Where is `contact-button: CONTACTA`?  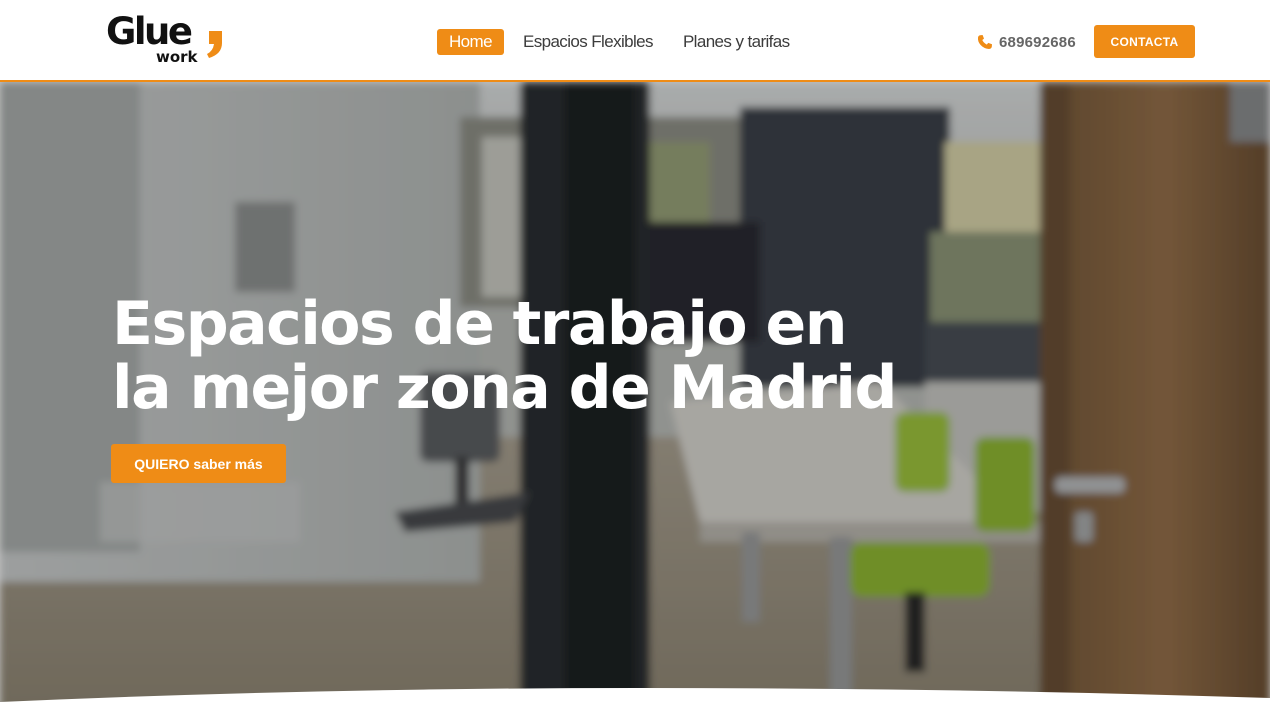
contact-button: CONTACTA is located at coordinates (1144, 41).